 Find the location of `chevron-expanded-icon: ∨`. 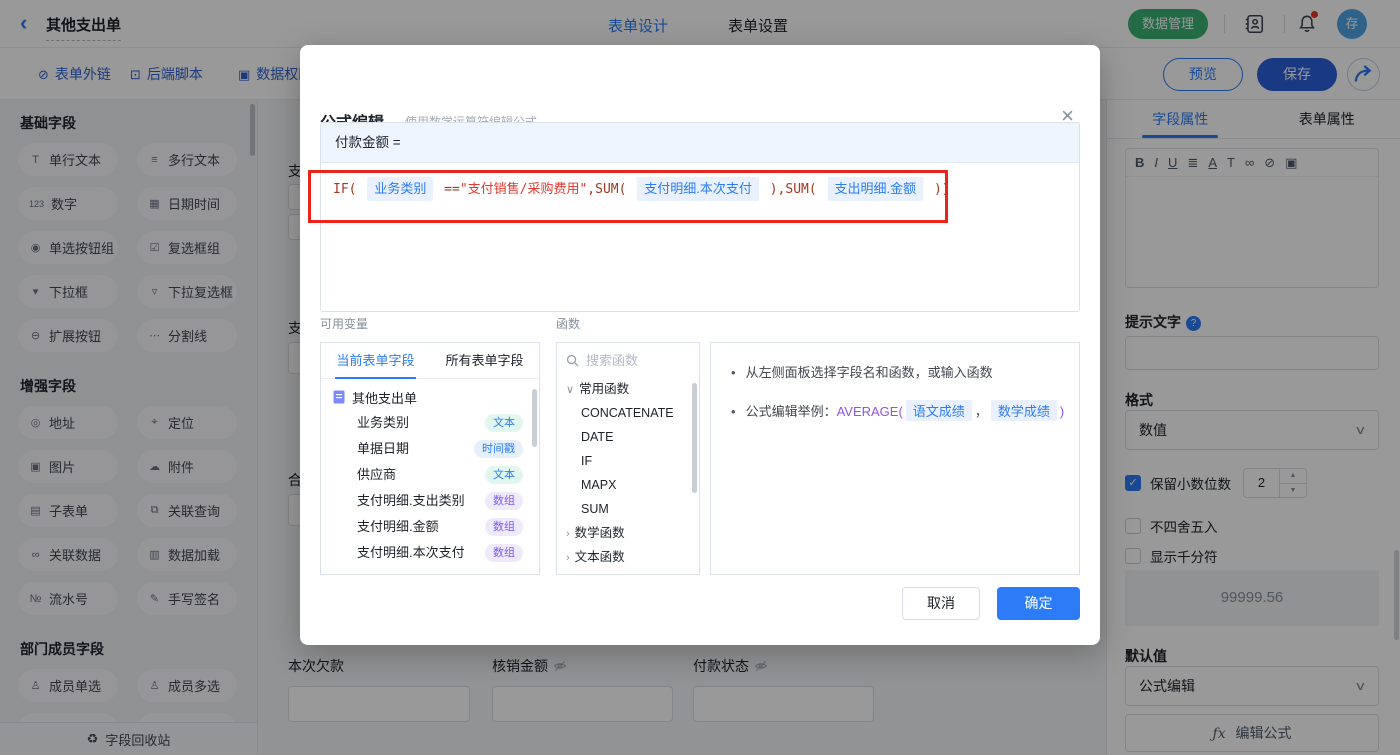

chevron-expanded-icon: ∨ is located at coordinates (570, 390).